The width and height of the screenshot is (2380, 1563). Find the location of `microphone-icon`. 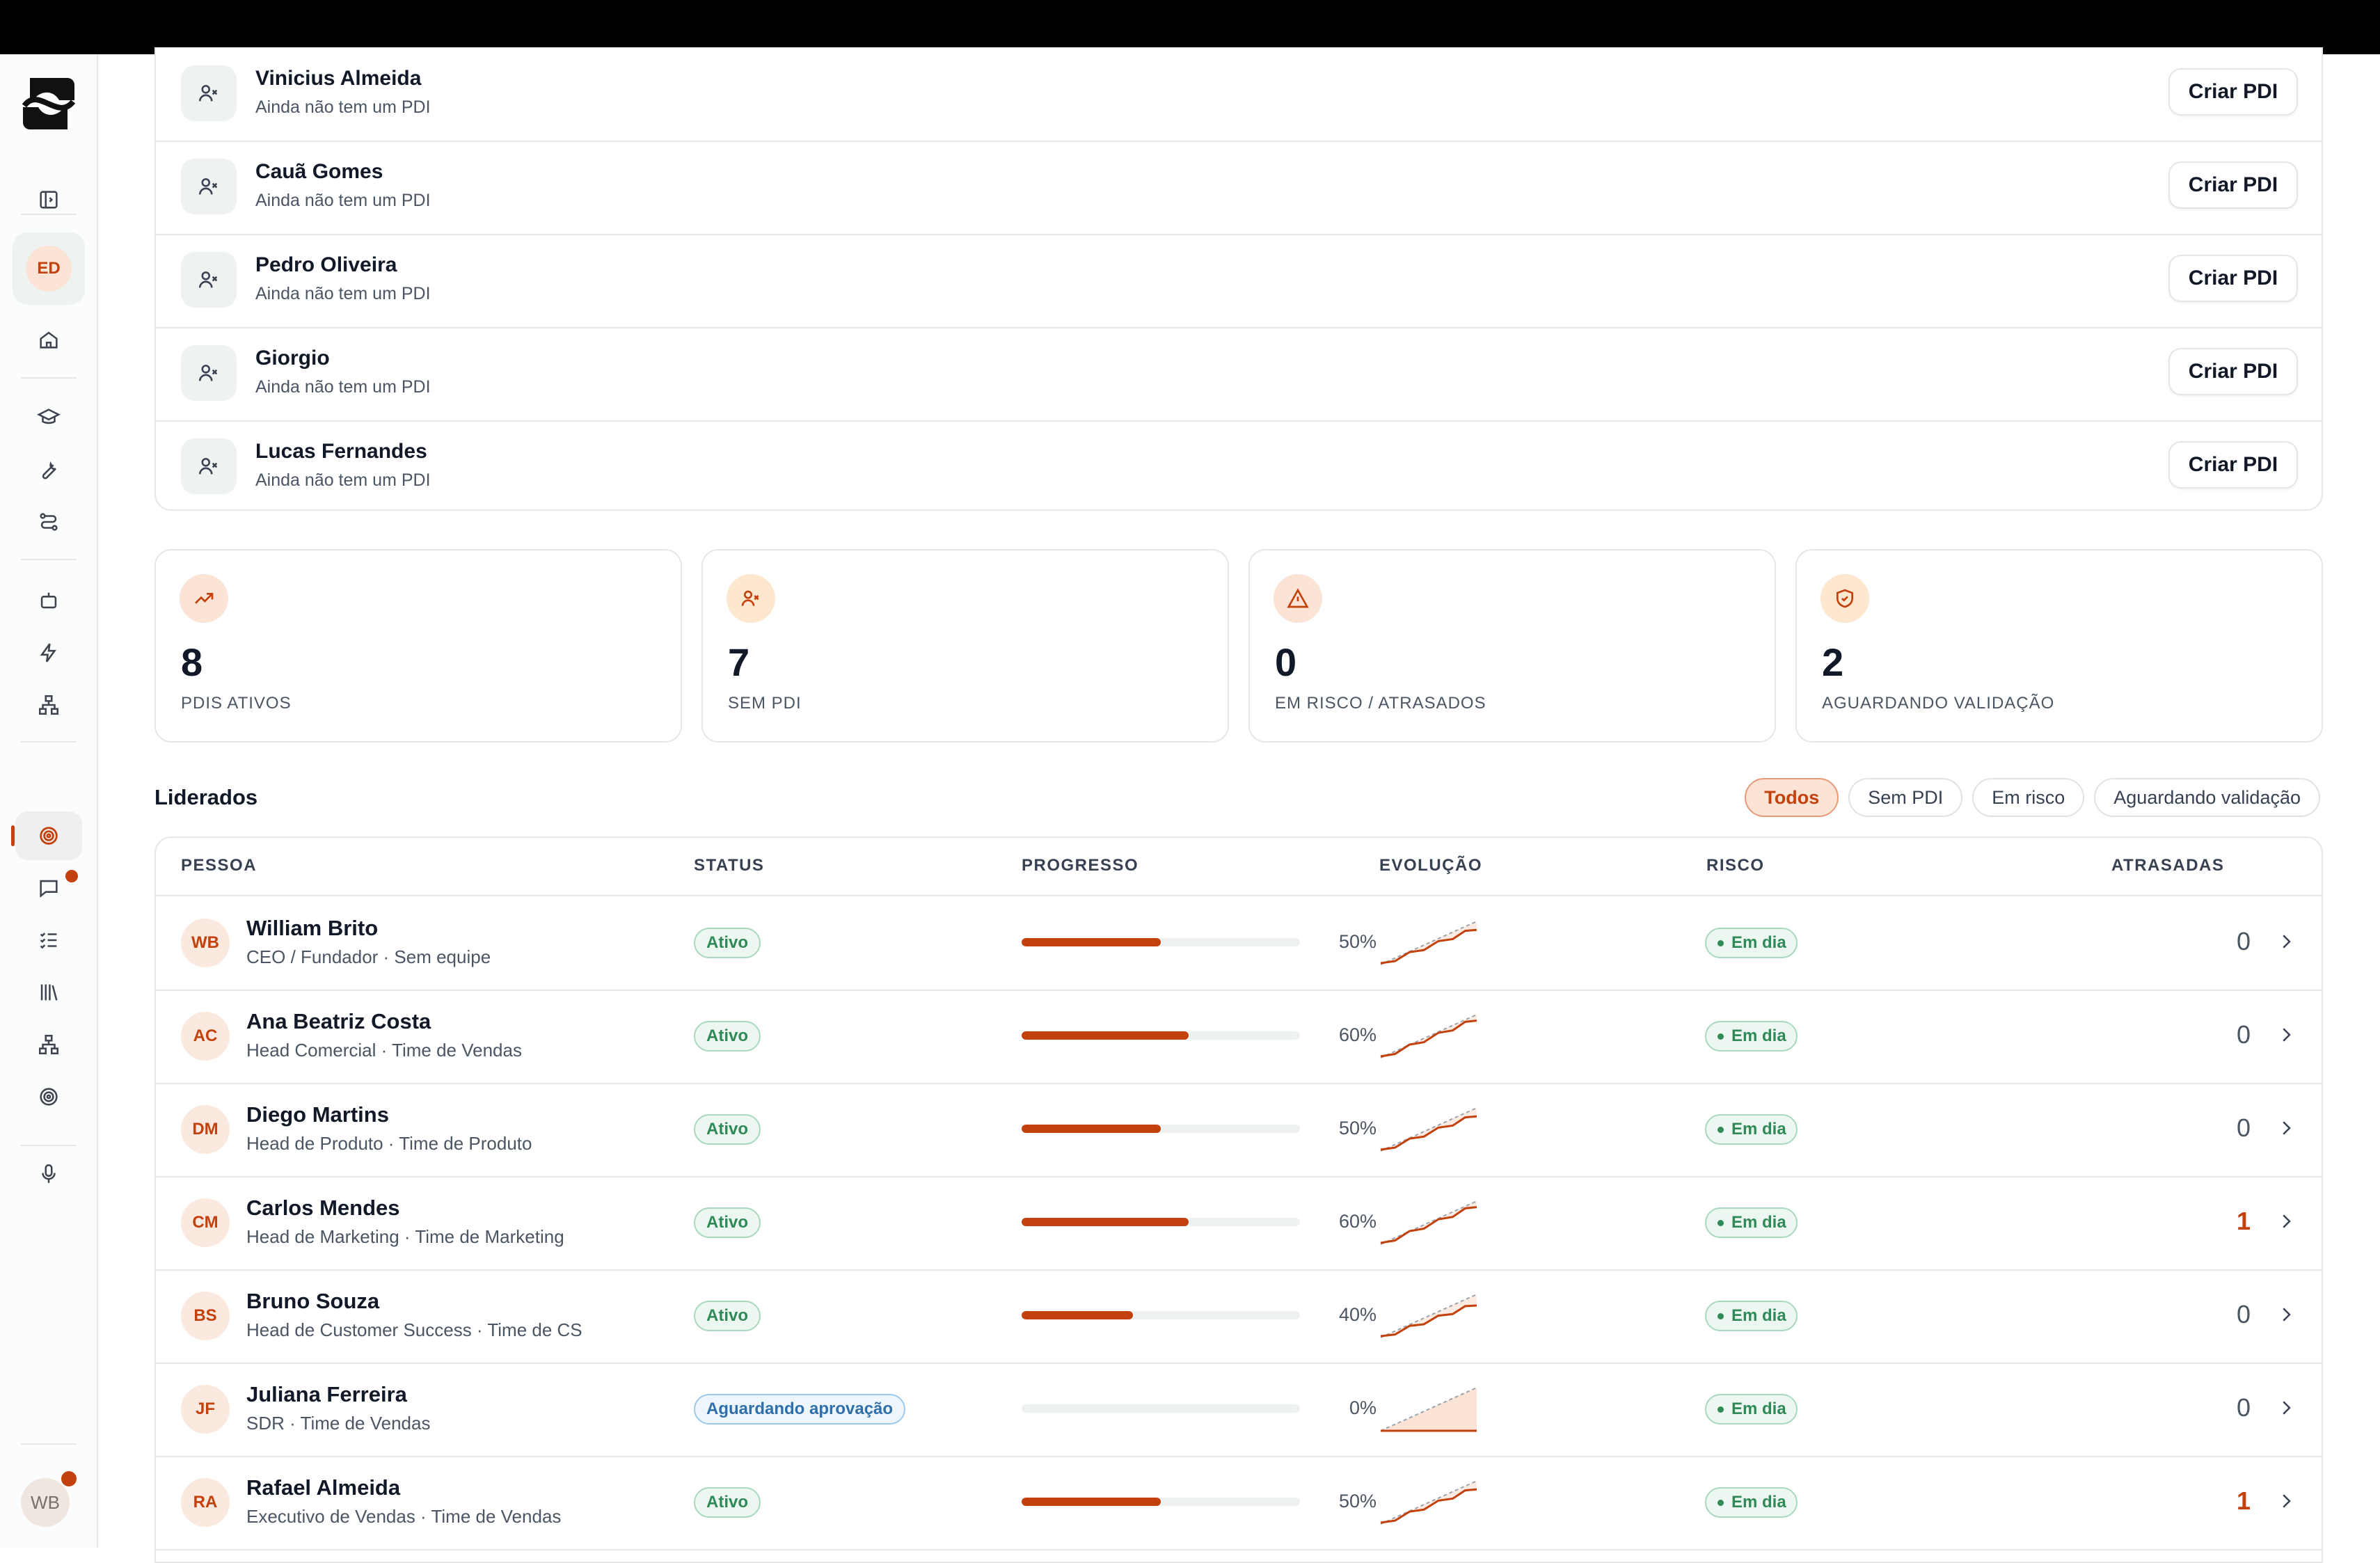

microphone-icon is located at coordinates (49, 1173).